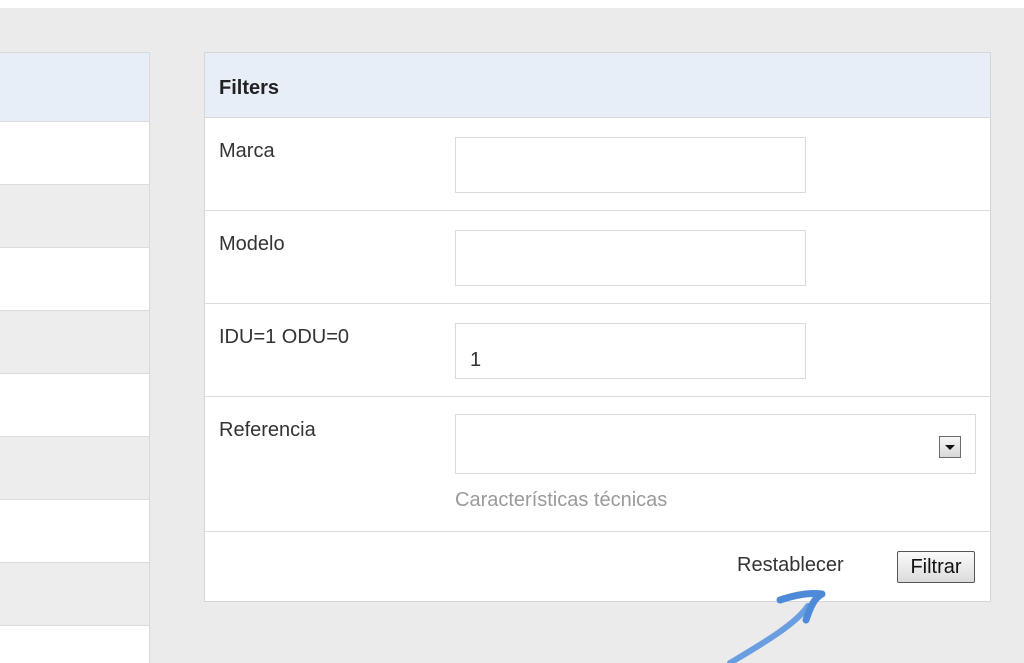 Image resolution: width=1024 pixels, height=663 pixels. What do you see at coordinates (950, 447) in the screenshot?
I see `chevron-down-icon` at bounding box center [950, 447].